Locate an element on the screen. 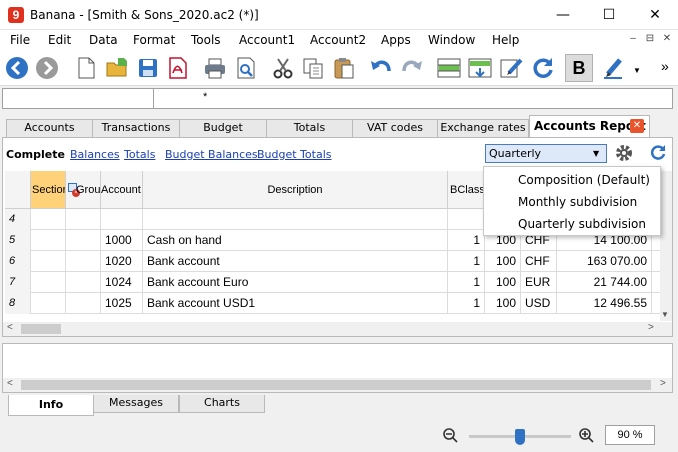  cell-description: Bank account is located at coordinates (295, 261).